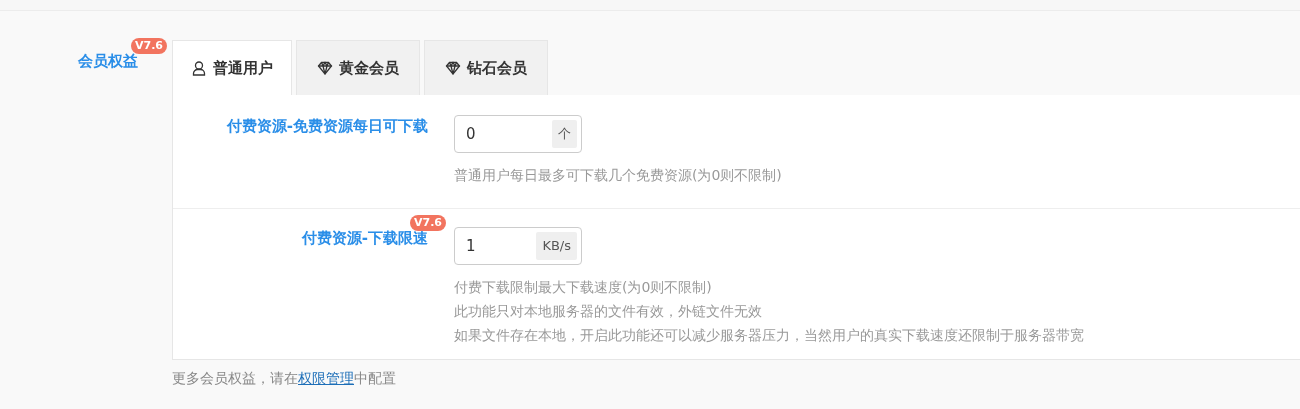  I want to click on hint-text: 如果文件存在本地，开启此功能还可以减少服务器压力，当然用户的真实下载速度还限制于服务器带宽, so click(769, 335).